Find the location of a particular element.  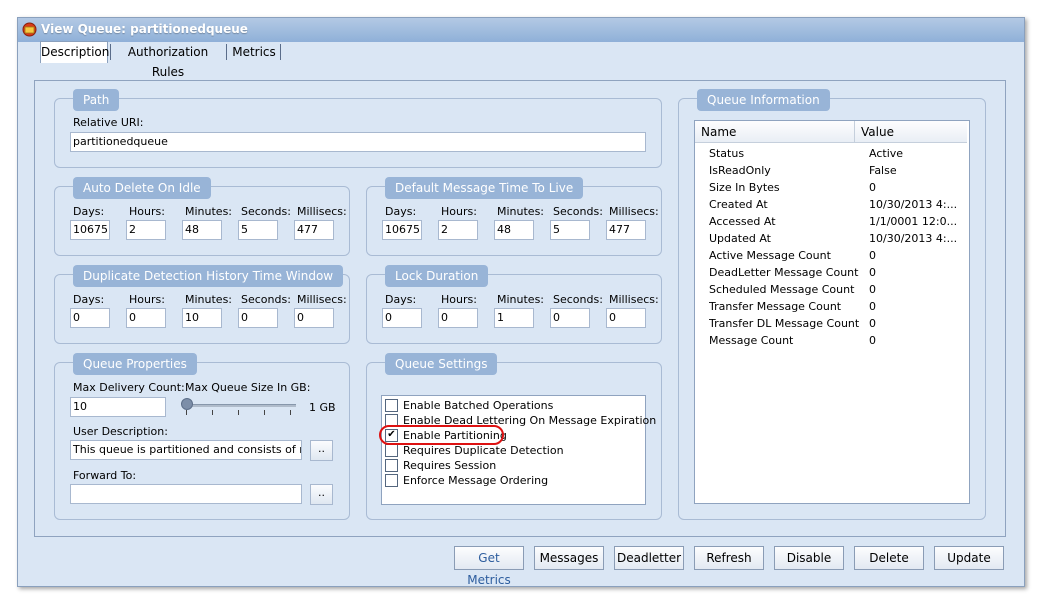

lock-duration-seconds-input: 0 is located at coordinates (570, 318).